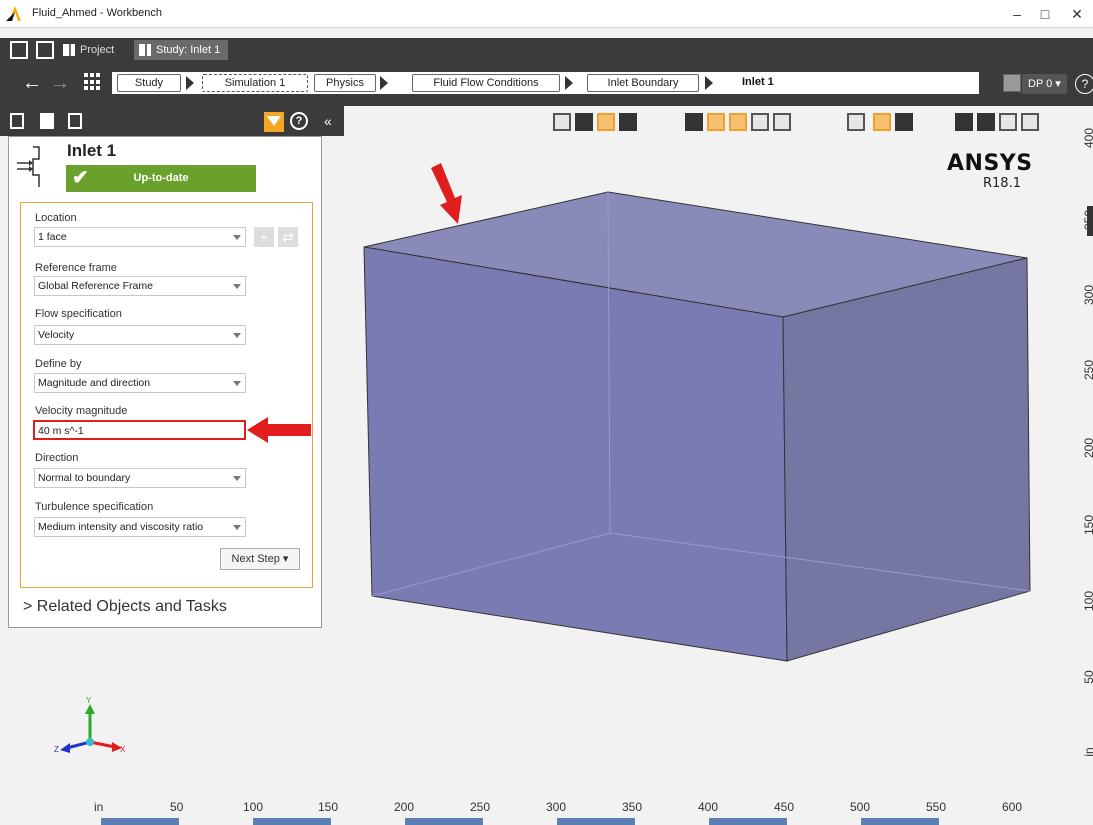  Describe the element at coordinates (694, 122) in the screenshot. I see `view-front-icon` at that location.